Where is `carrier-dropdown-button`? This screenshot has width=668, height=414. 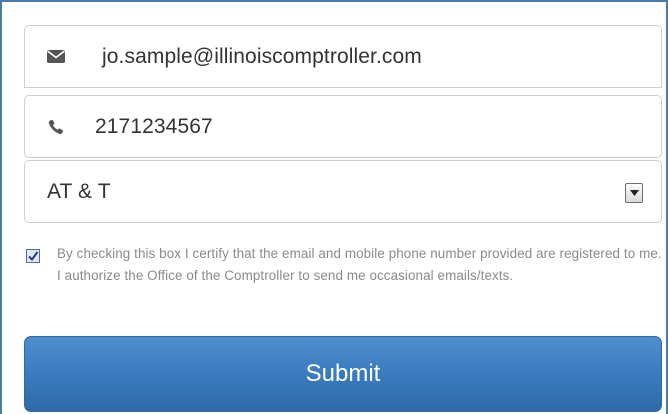
carrier-dropdown-button is located at coordinates (634, 193).